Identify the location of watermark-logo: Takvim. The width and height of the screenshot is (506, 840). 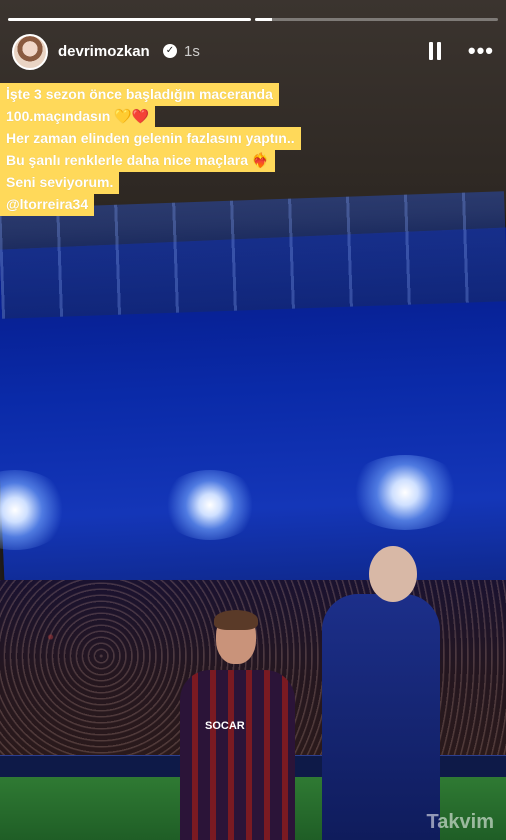
(460, 822).